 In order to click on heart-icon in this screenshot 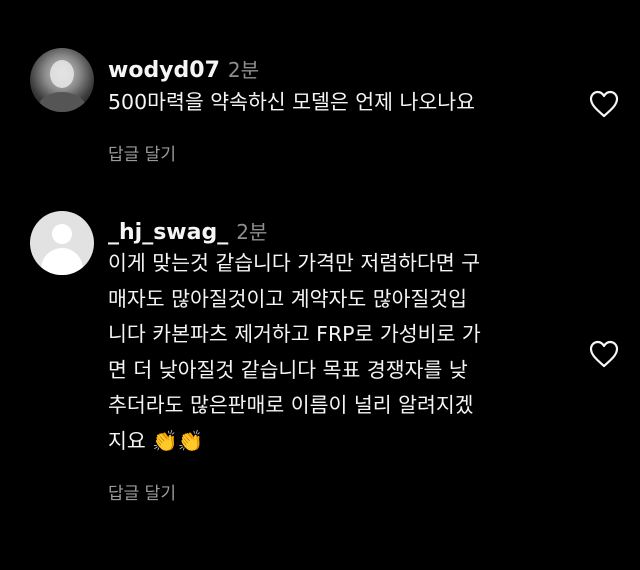, I will do `click(604, 354)`.